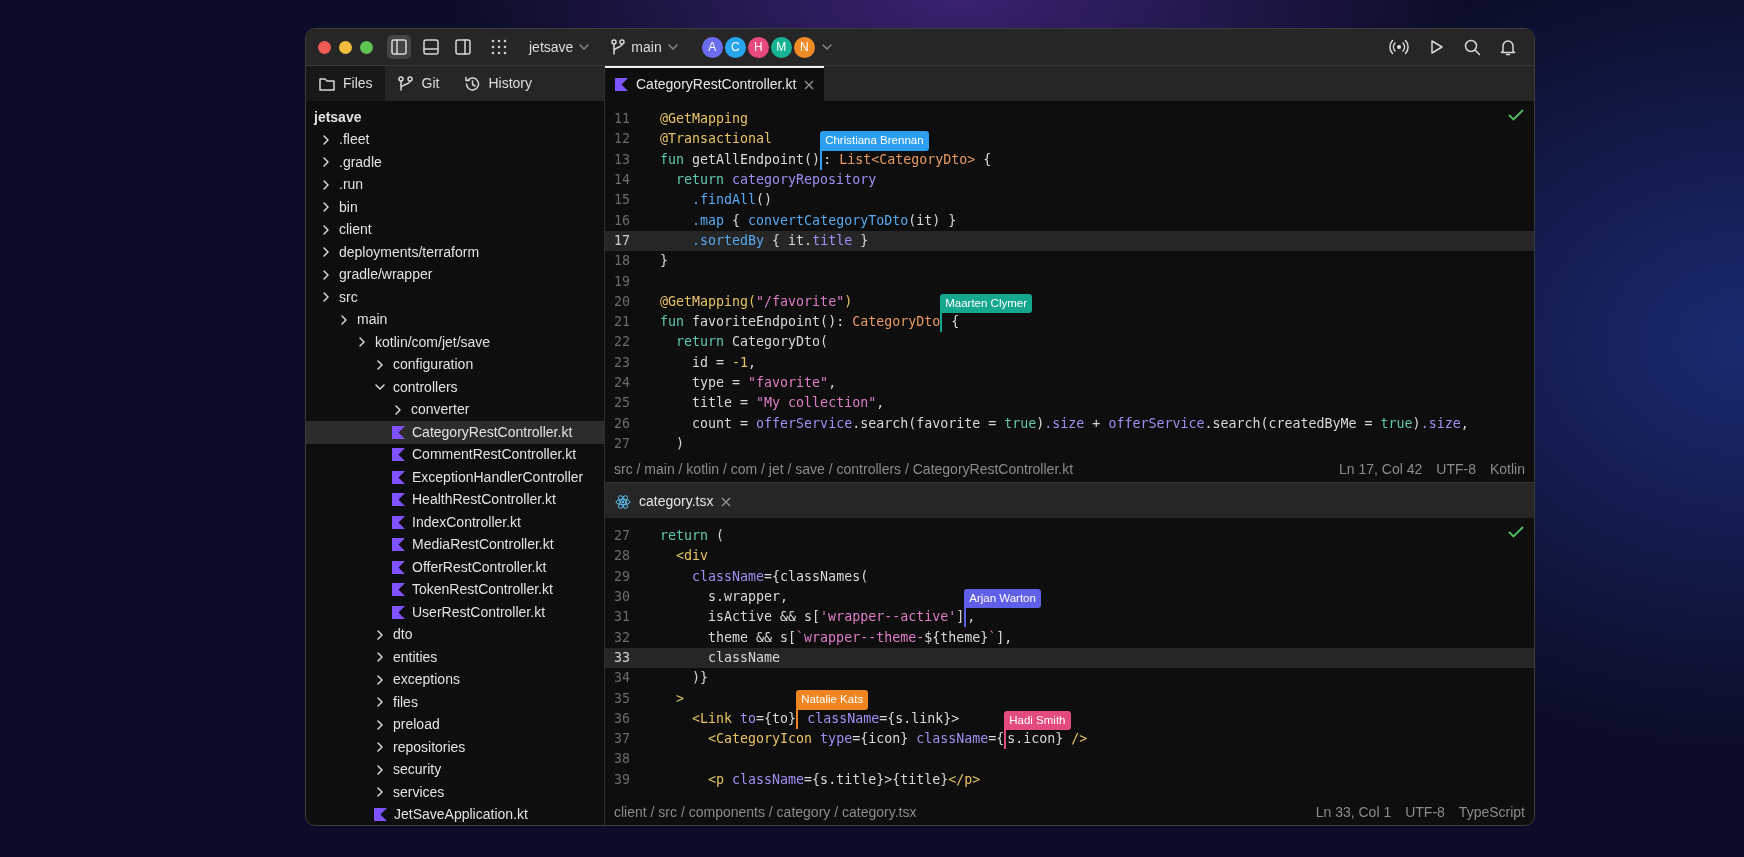  What do you see at coordinates (622, 637) in the screenshot?
I see `line-number: 32` at bounding box center [622, 637].